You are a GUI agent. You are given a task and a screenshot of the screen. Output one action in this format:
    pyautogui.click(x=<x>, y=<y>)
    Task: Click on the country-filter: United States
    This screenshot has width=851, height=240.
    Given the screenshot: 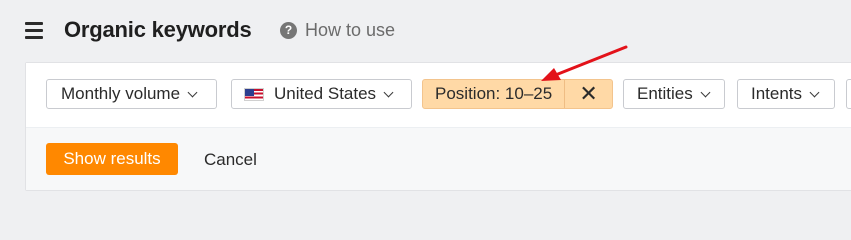 What is the action you would take?
    pyautogui.click(x=321, y=94)
    